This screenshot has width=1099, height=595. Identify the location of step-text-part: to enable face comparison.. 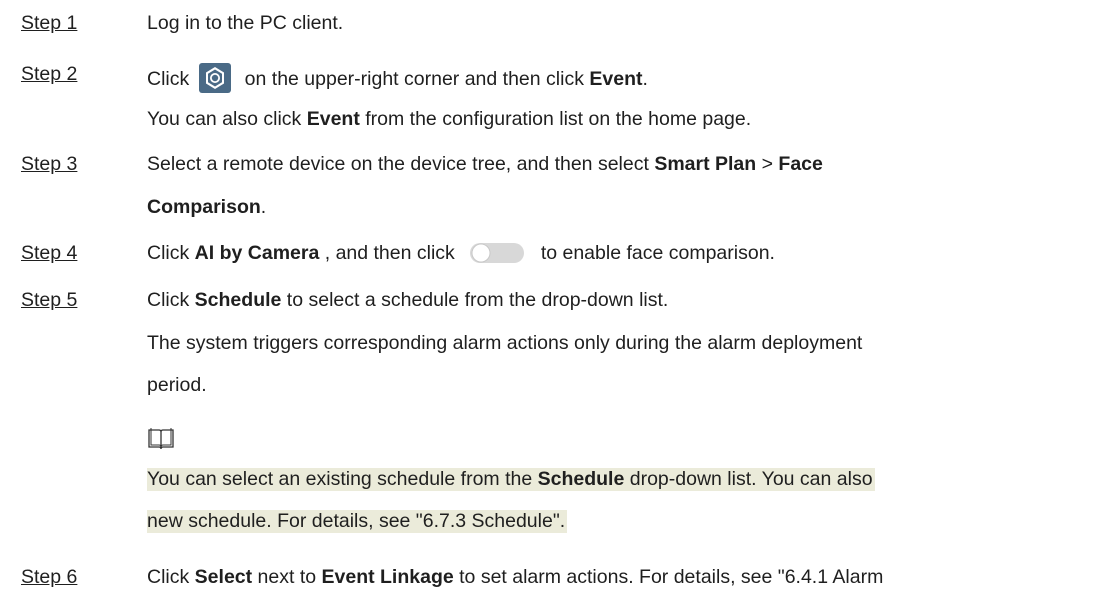
(657, 253).